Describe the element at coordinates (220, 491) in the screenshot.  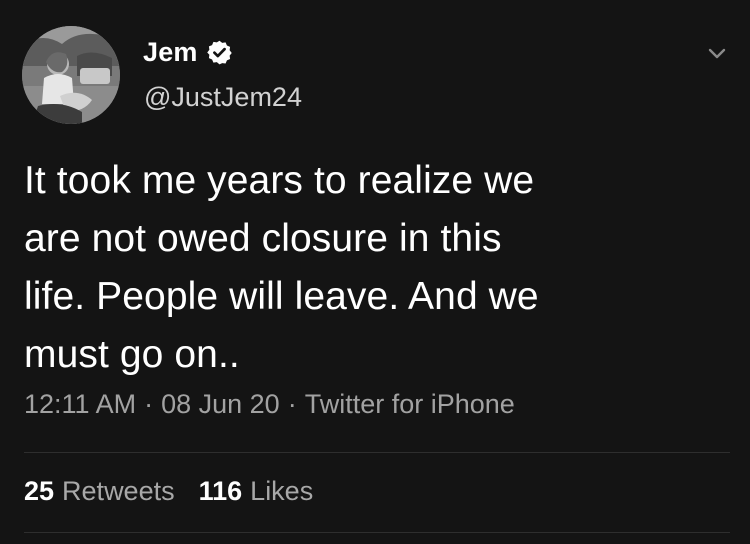
I see `likes-count: 116` at that location.